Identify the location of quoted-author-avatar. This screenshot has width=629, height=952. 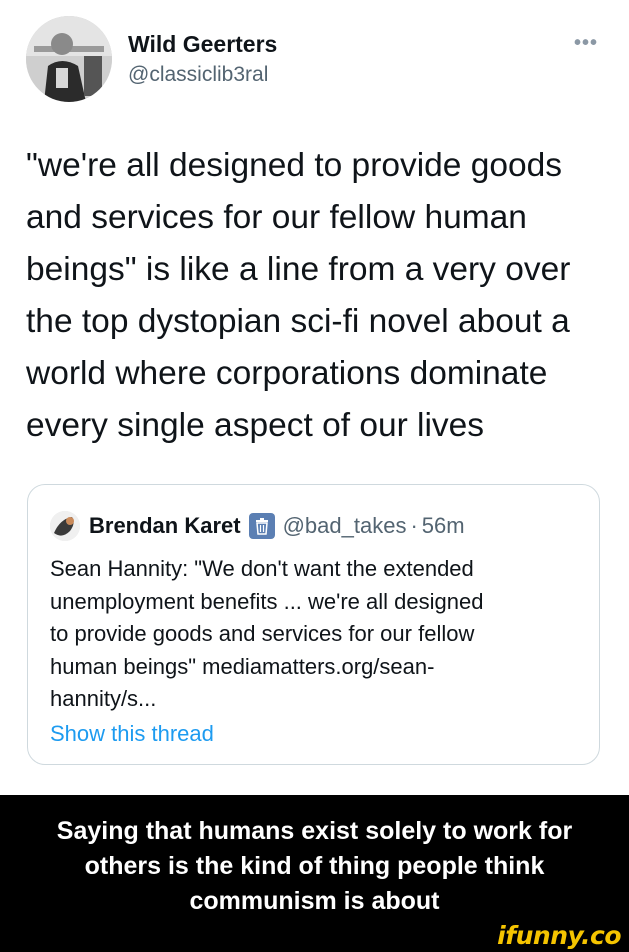
(65, 526).